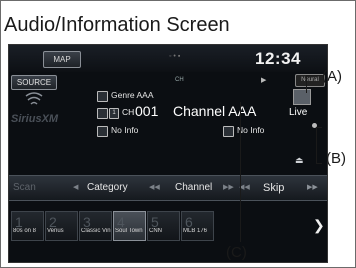  What do you see at coordinates (197, 226) in the screenshot?
I see `preset-6: 6 MLB 176` at bounding box center [197, 226].